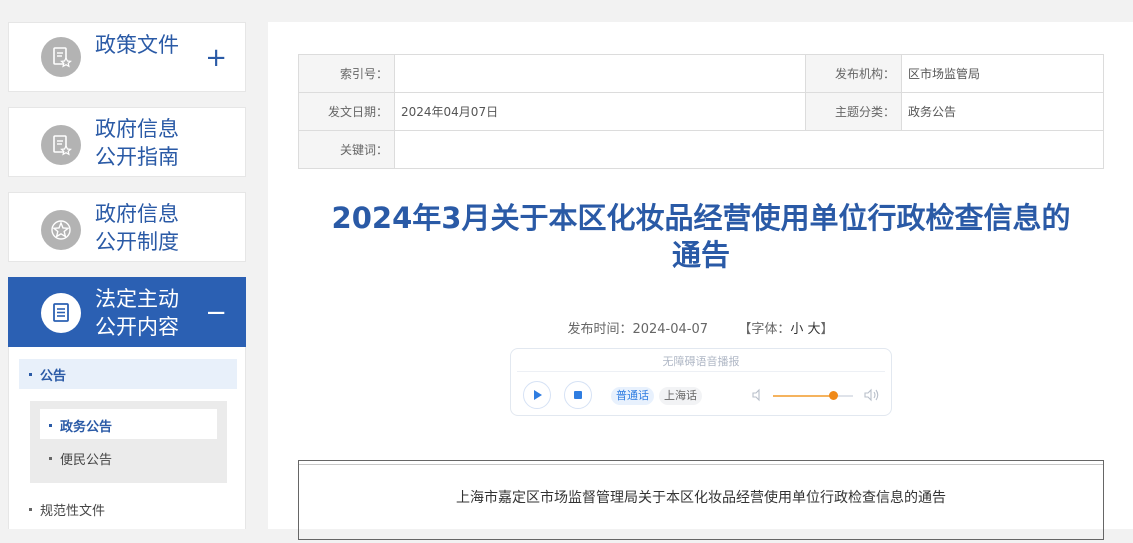  What do you see at coordinates (346, 149) in the screenshot?
I see `keywords-label: 关键词：` at bounding box center [346, 149].